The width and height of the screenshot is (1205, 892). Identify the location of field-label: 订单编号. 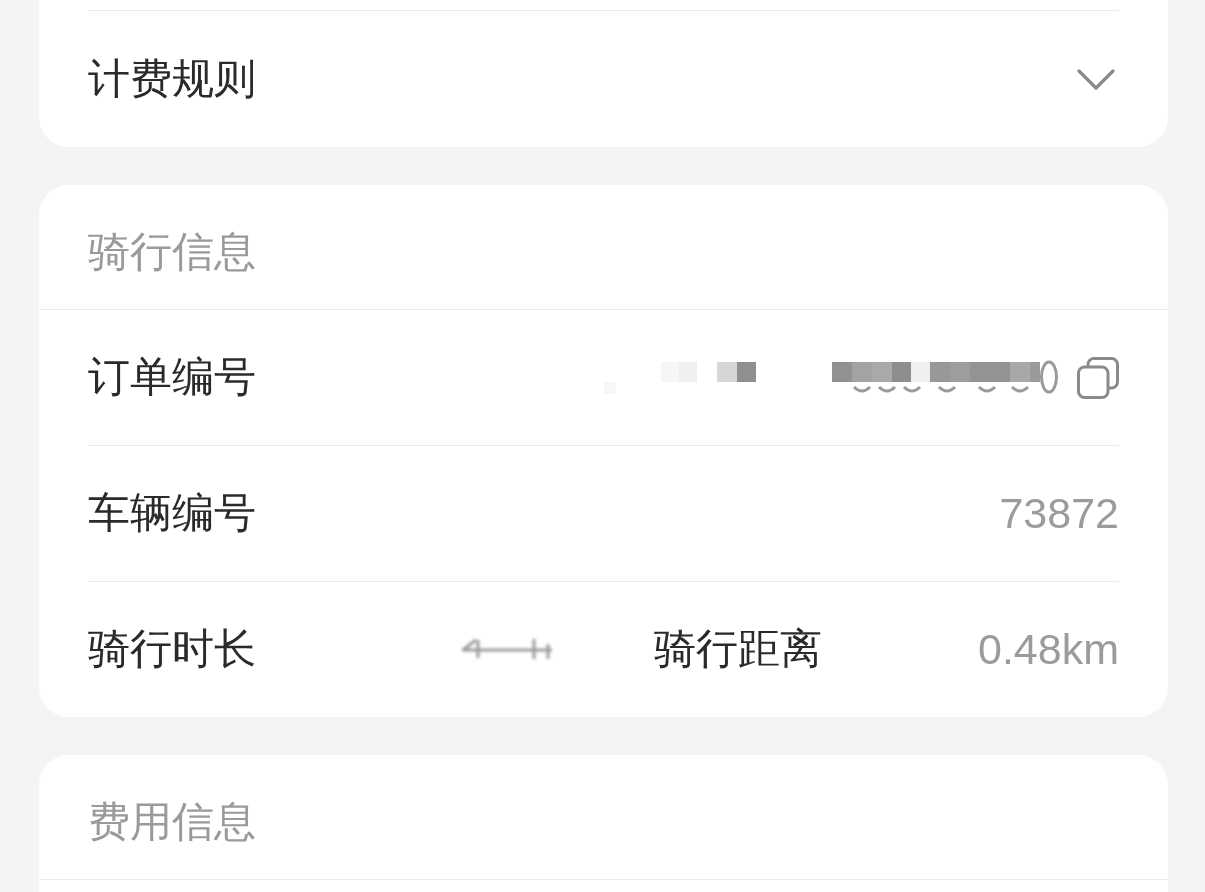
(172, 377).